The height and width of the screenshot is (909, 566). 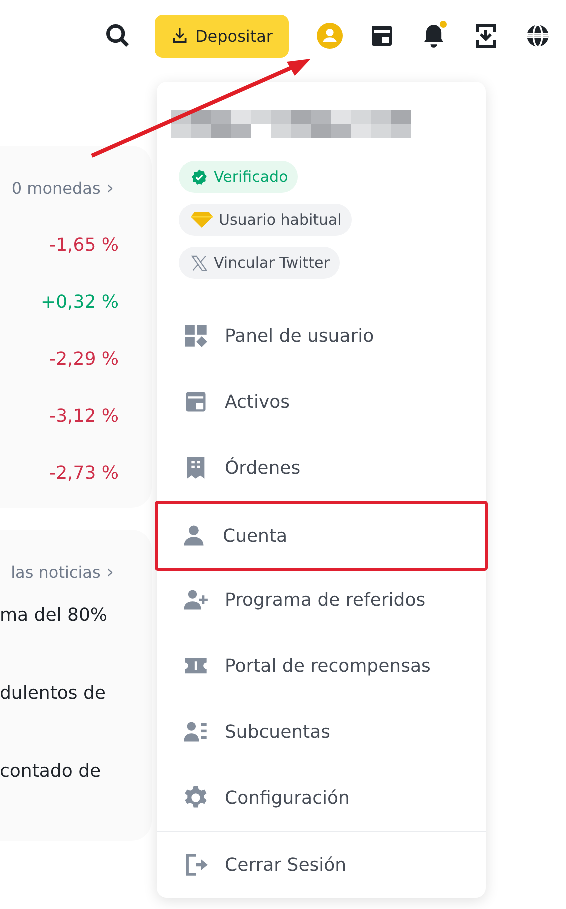 What do you see at coordinates (238, 177) in the screenshot?
I see `verified-badge: Verificado` at bounding box center [238, 177].